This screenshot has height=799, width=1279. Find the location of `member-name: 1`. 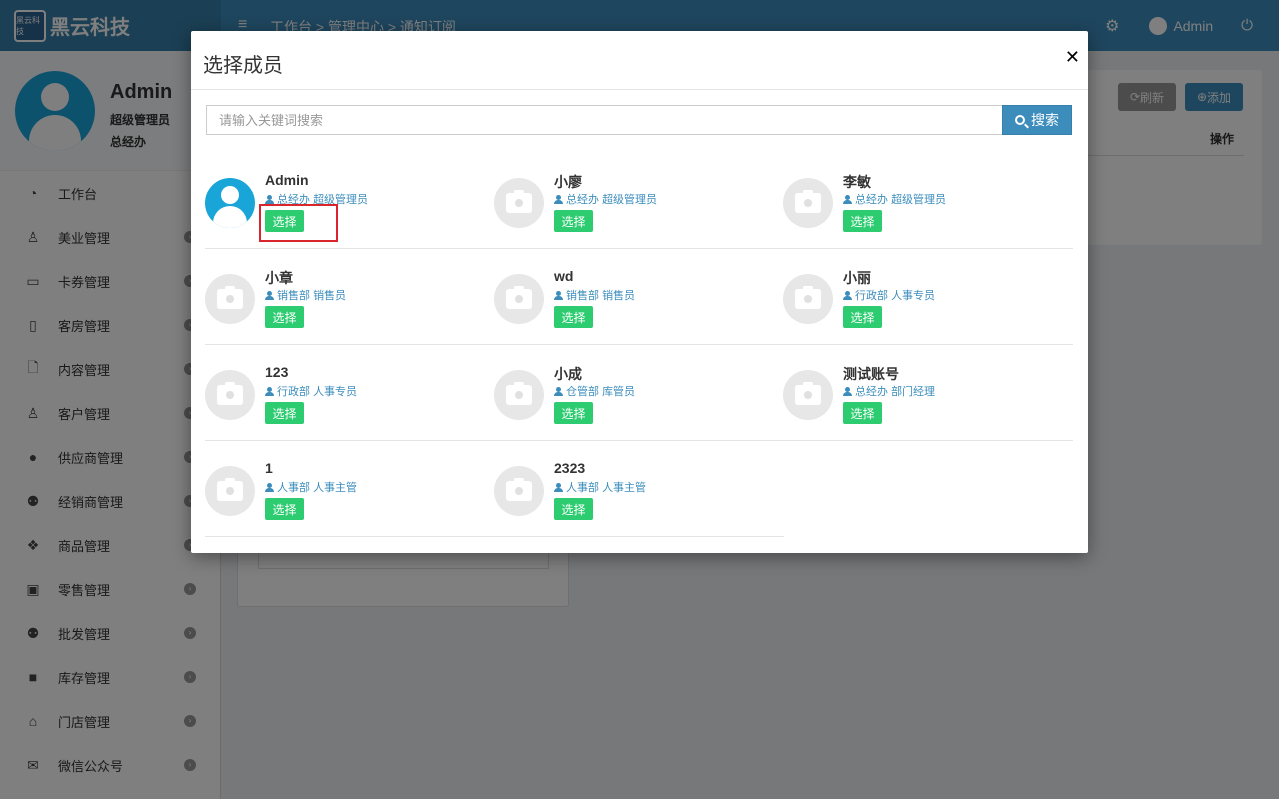

member-name: 1 is located at coordinates (269, 468).